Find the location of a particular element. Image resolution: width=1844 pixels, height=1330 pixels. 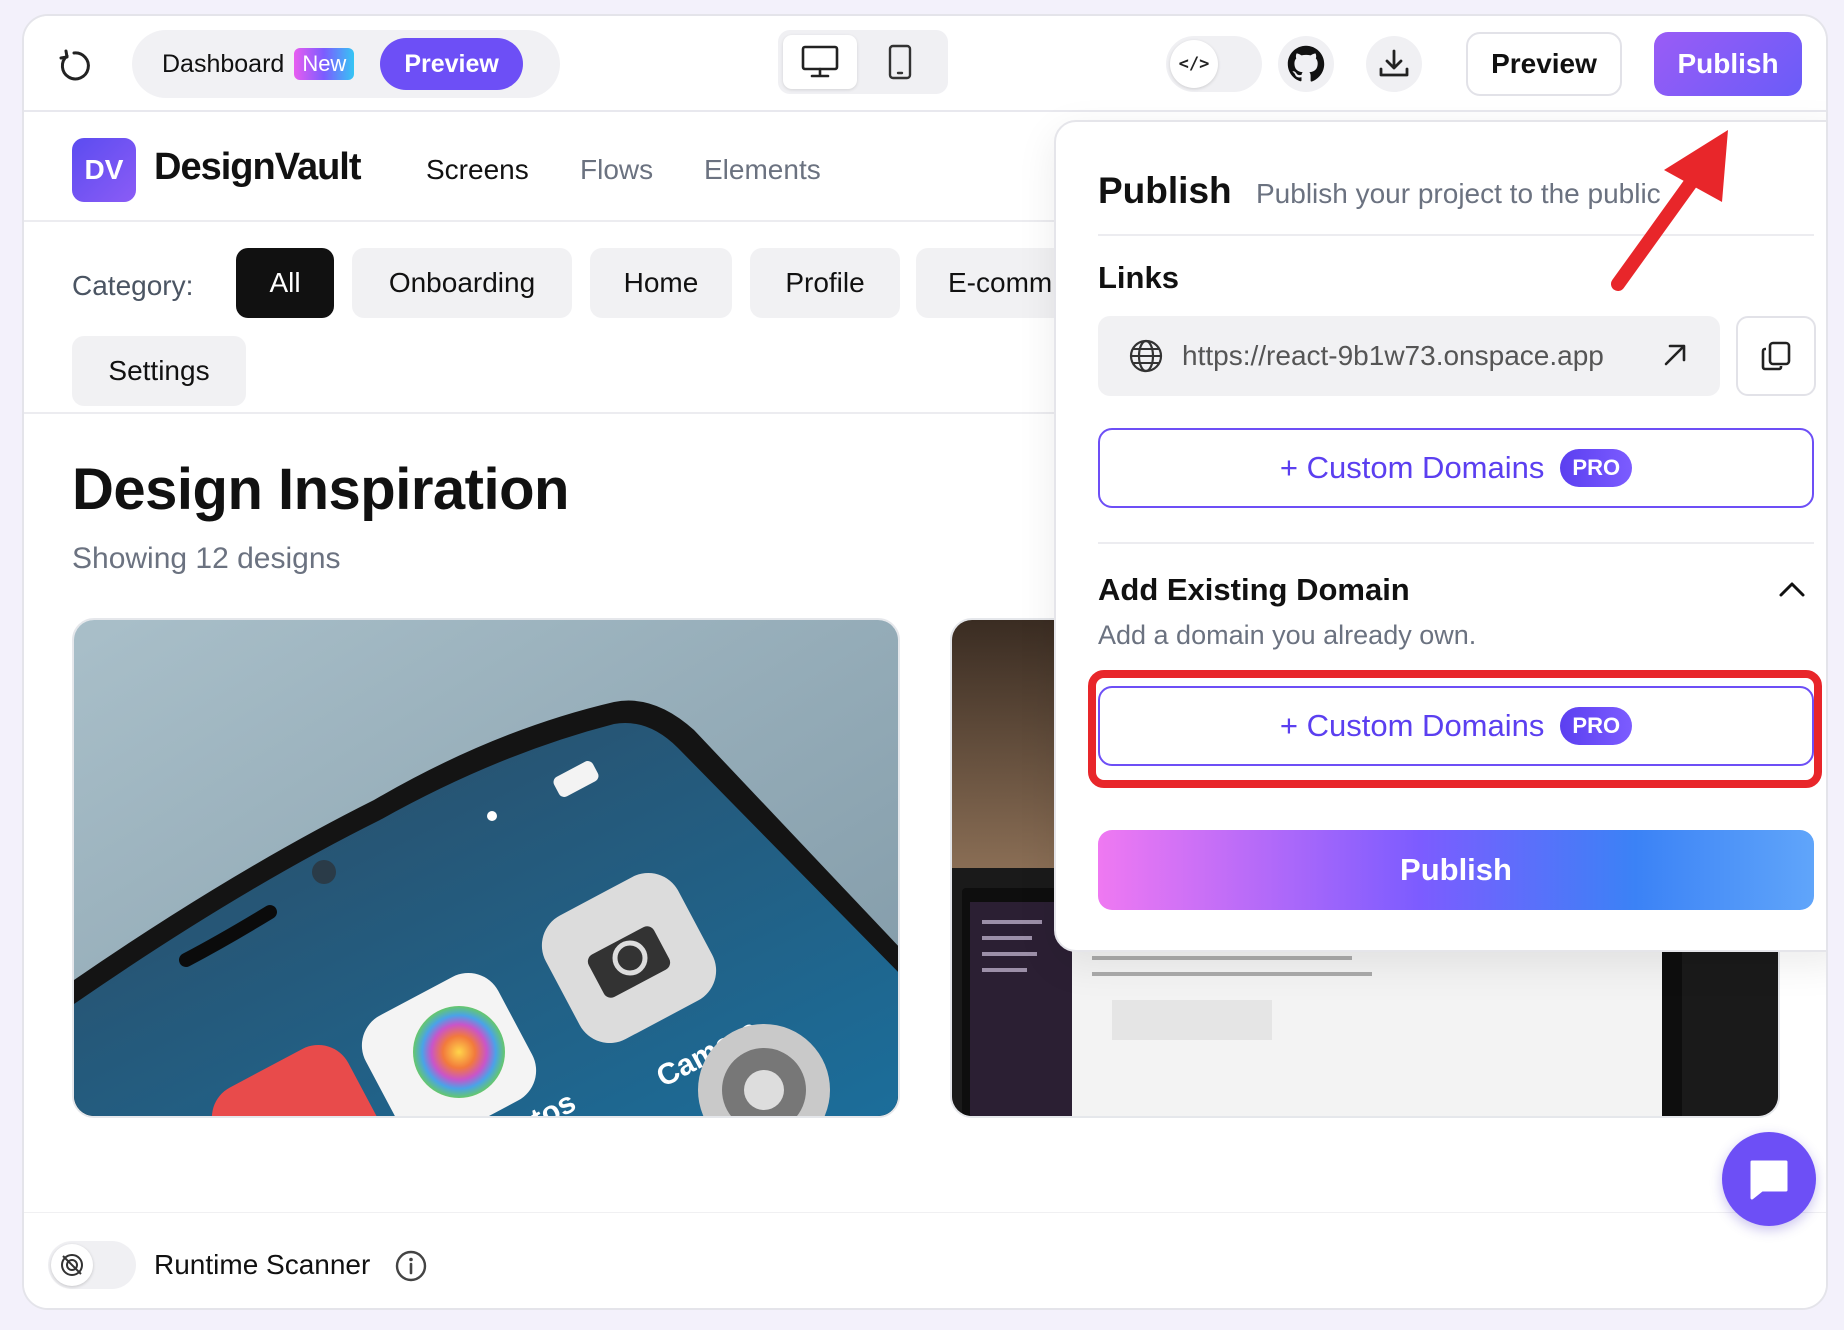

desktop-view-button is located at coordinates (820, 62).